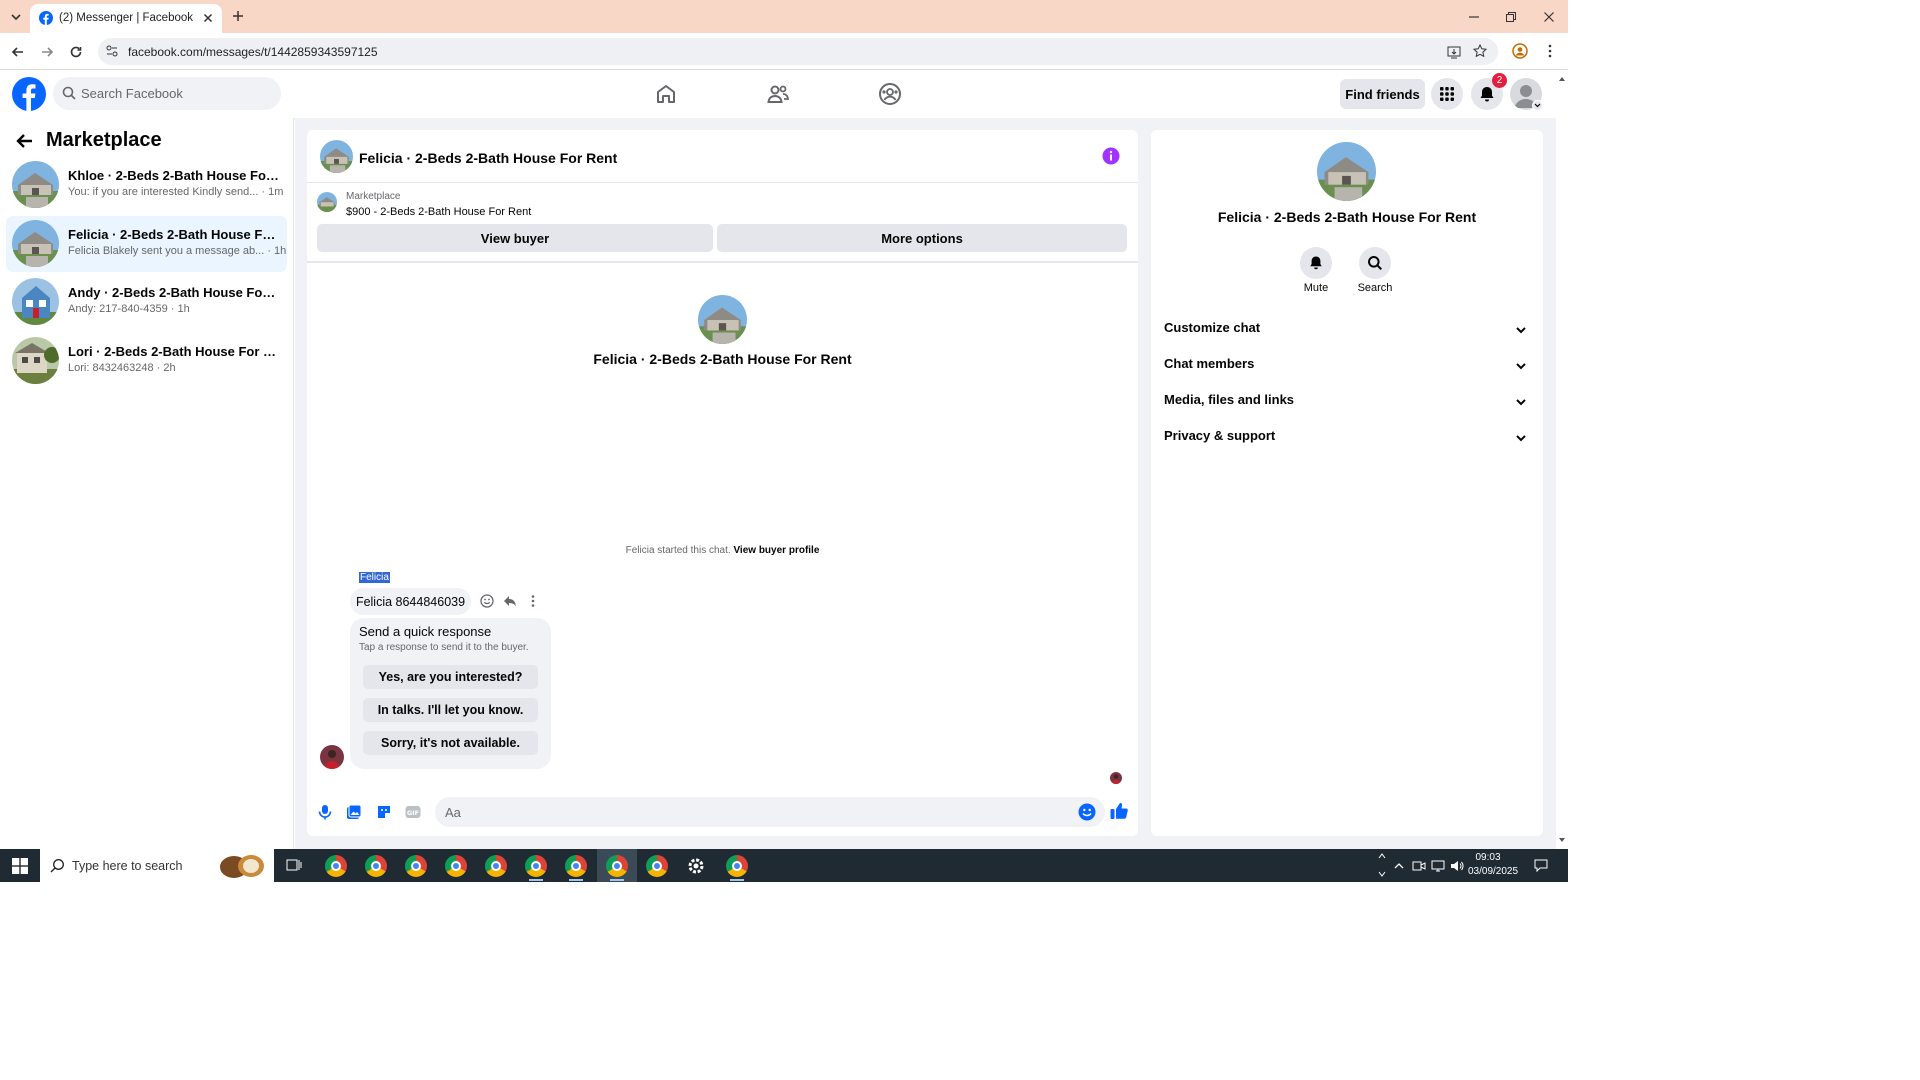 This screenshot has width=1920, height=1080. What do you see at coordinates (1346, 171) in the screenshot?
I see `details-avatar` at bounding box center [1346, 171].